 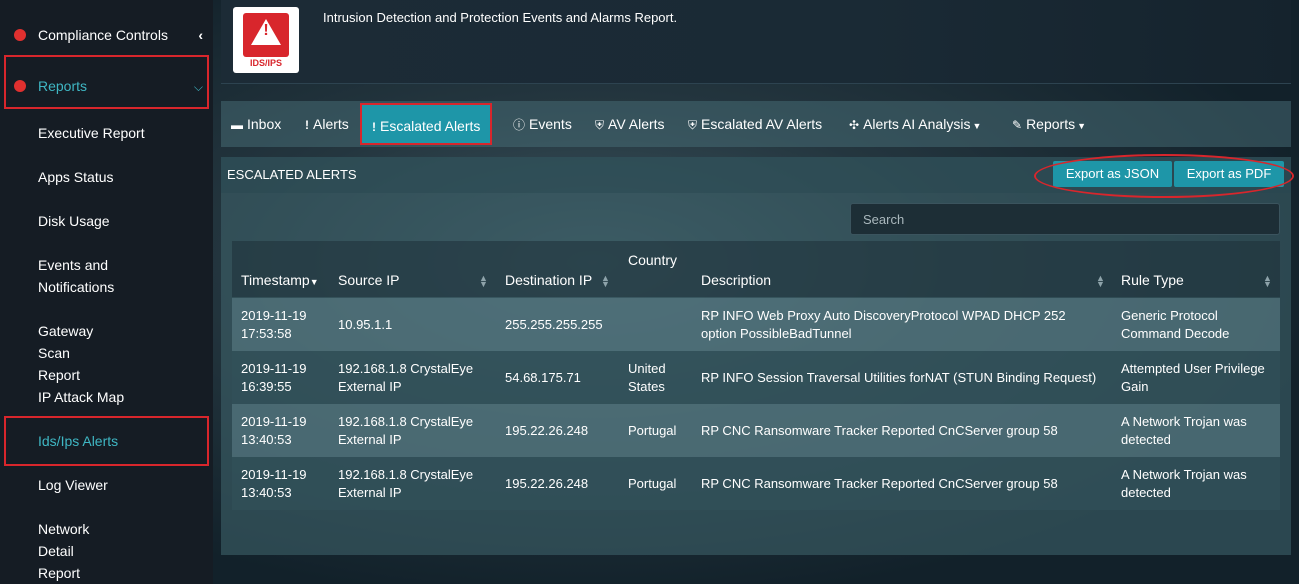 I want to click on sidebar-item-gateway-scan-report: Gateway Scan Report, so click(x=70, y=353).